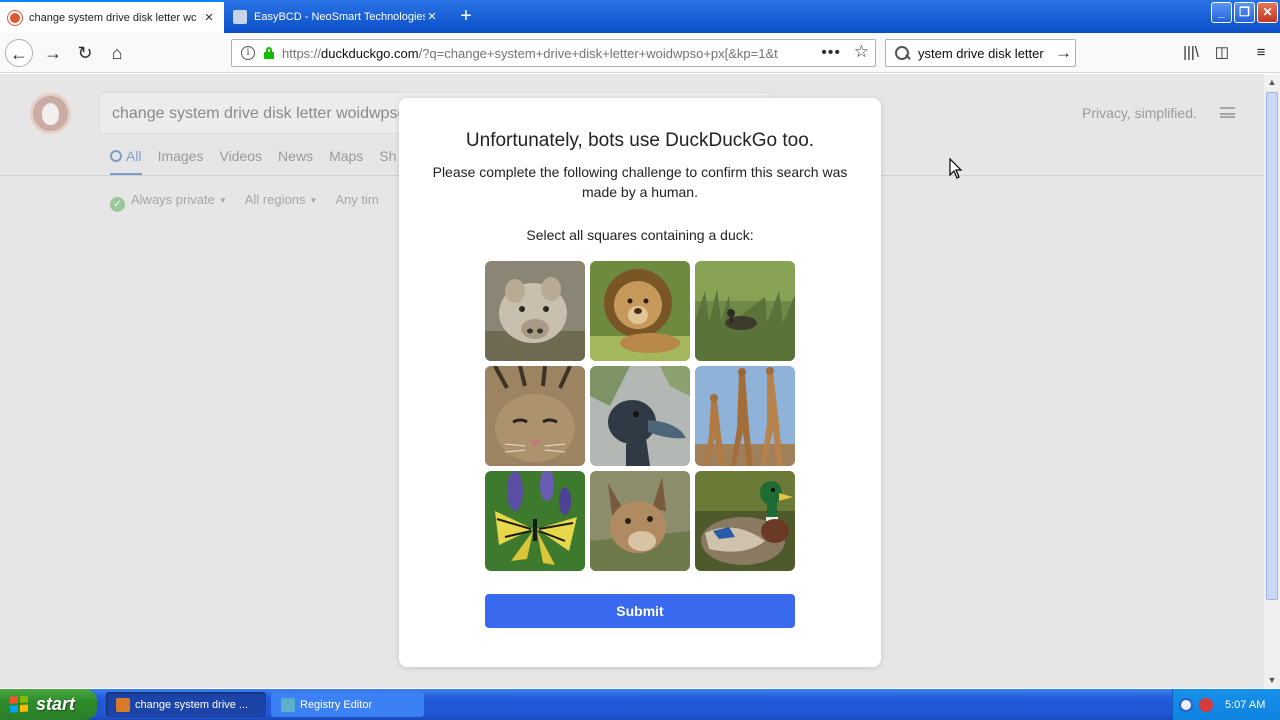  What do you see at coordinates (1261, 53) in the screenshot?
I see `hamburger-menu-icon: ≡` at bounding box center [1261, 53].